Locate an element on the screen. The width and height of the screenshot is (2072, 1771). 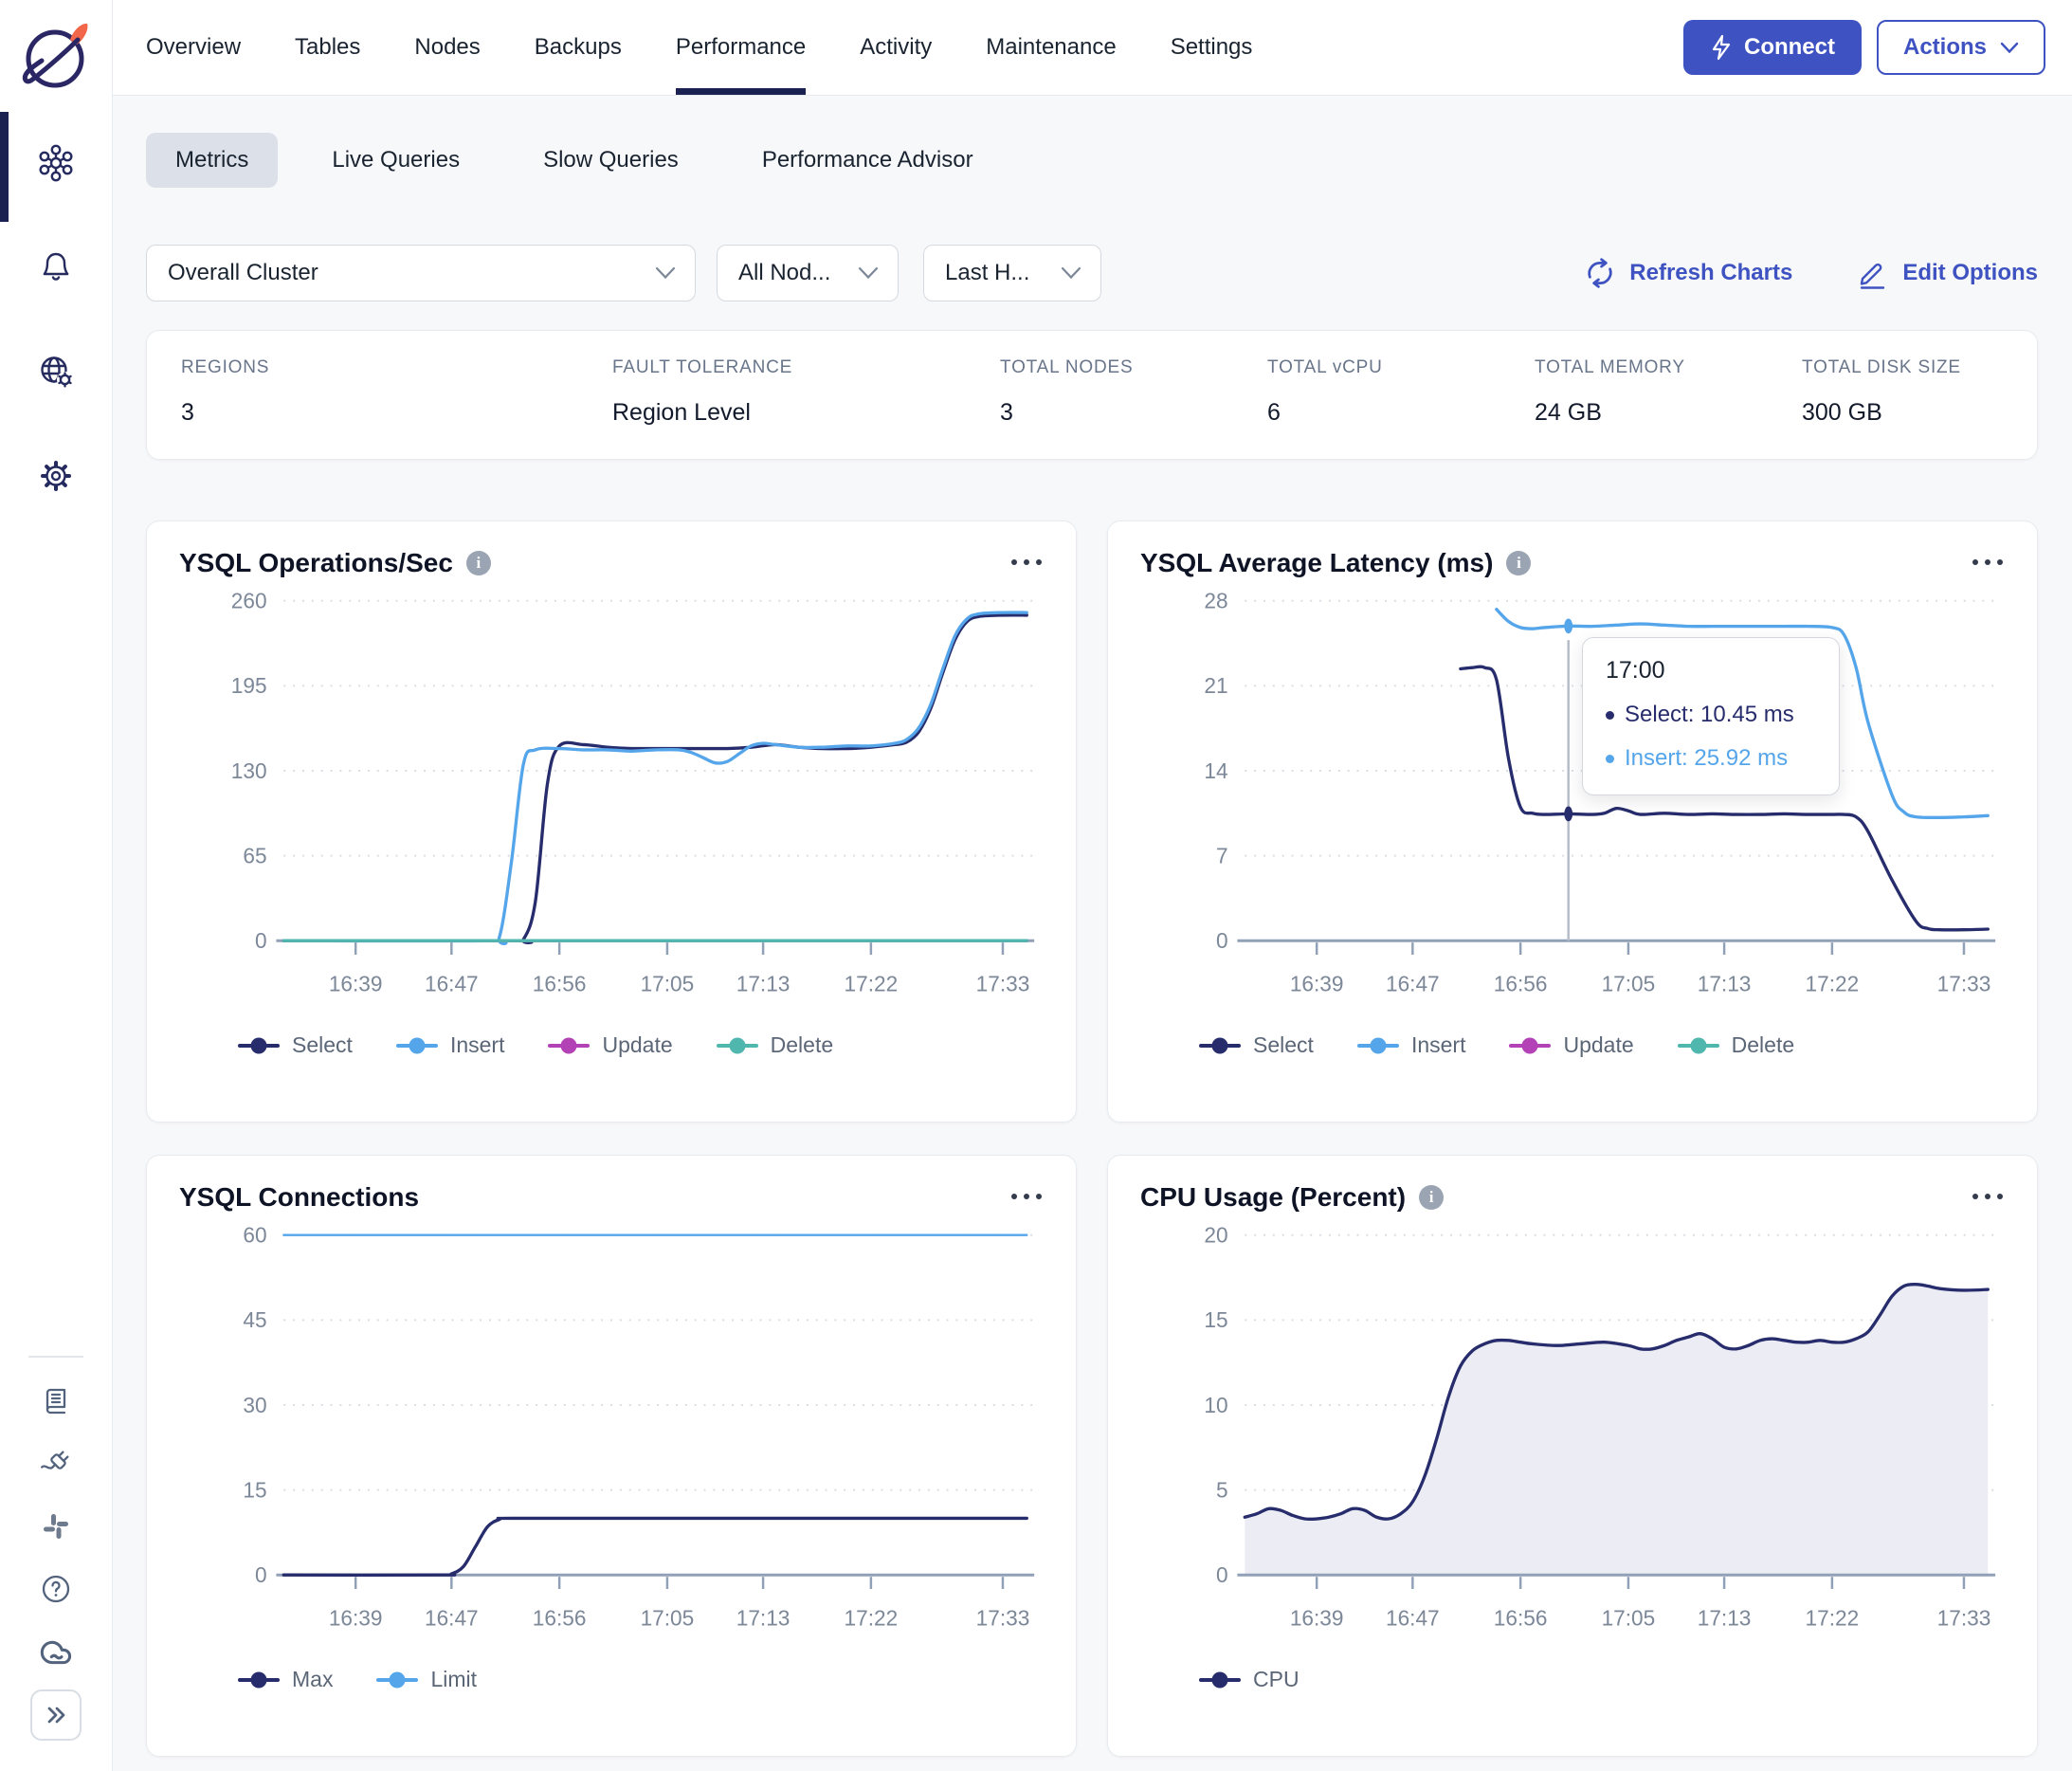
chart-legend: CPU is located at coordinates (1602, 1680).